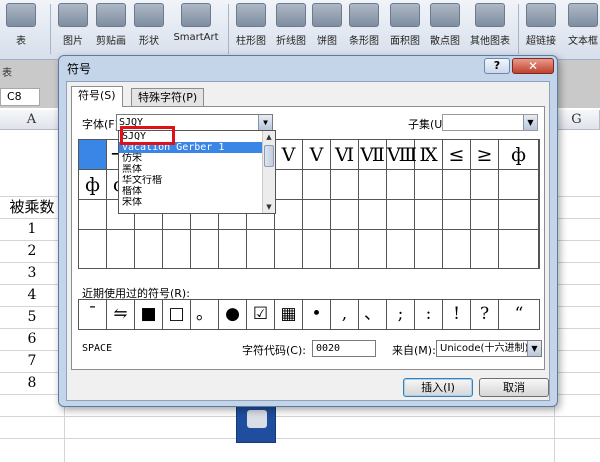 This screenshot has width=600, height=462. I want to click on insert-button: 插入(I), so click(438, 387).